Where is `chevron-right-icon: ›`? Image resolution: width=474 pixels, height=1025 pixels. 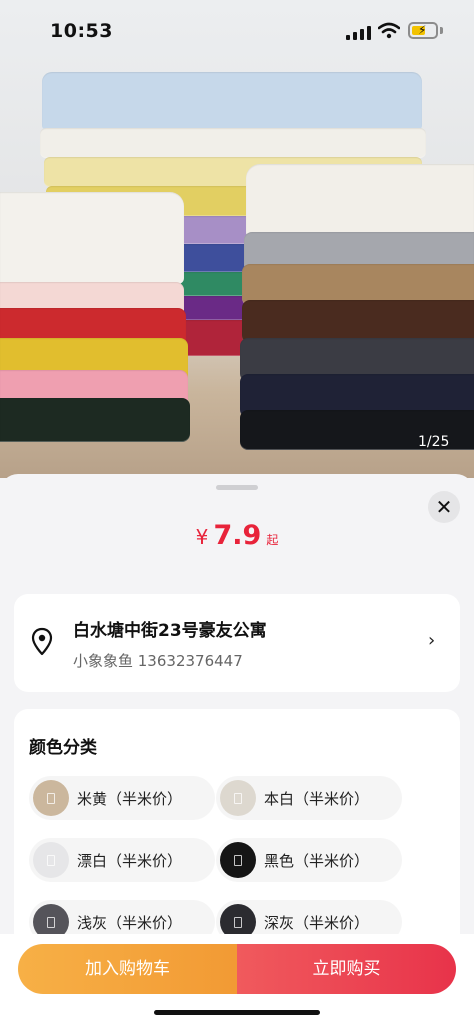
chevron-right-icon: › is located at coordinates (432, 640).